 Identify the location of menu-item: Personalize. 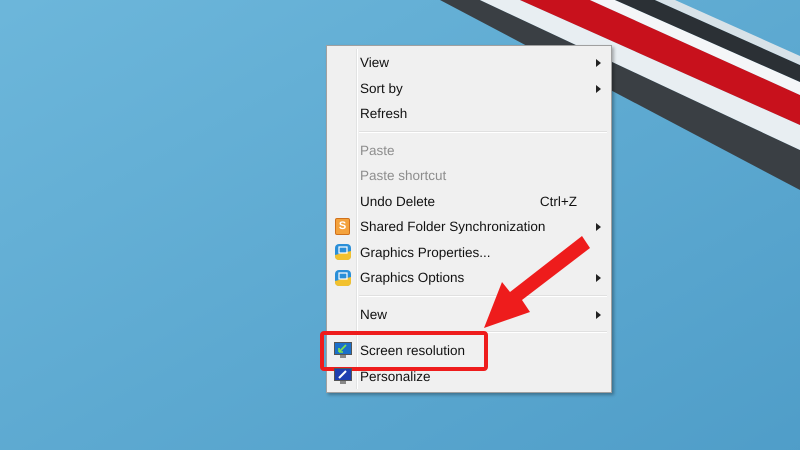
(469, 376).